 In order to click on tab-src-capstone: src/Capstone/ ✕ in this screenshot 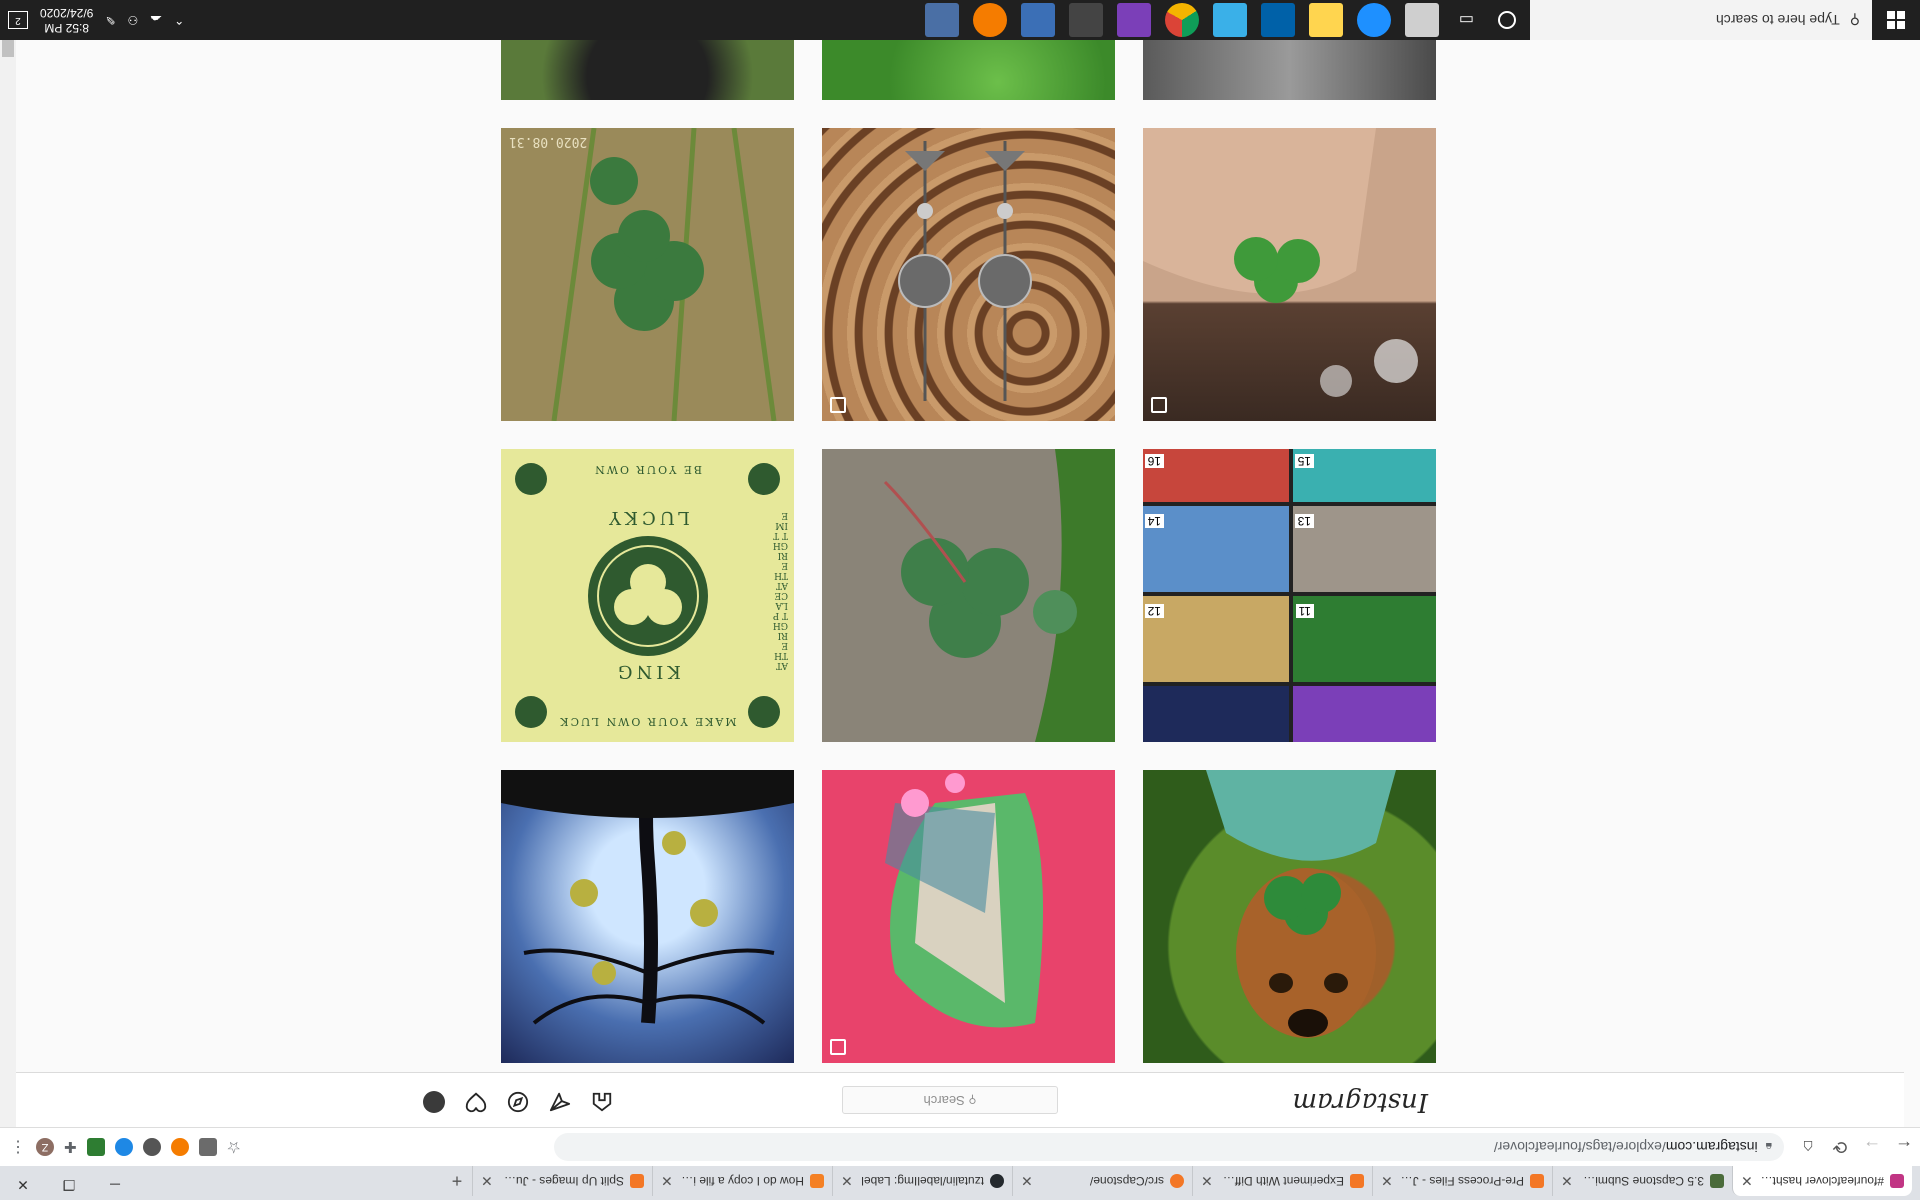, I will do `click(1102, 1181)`.